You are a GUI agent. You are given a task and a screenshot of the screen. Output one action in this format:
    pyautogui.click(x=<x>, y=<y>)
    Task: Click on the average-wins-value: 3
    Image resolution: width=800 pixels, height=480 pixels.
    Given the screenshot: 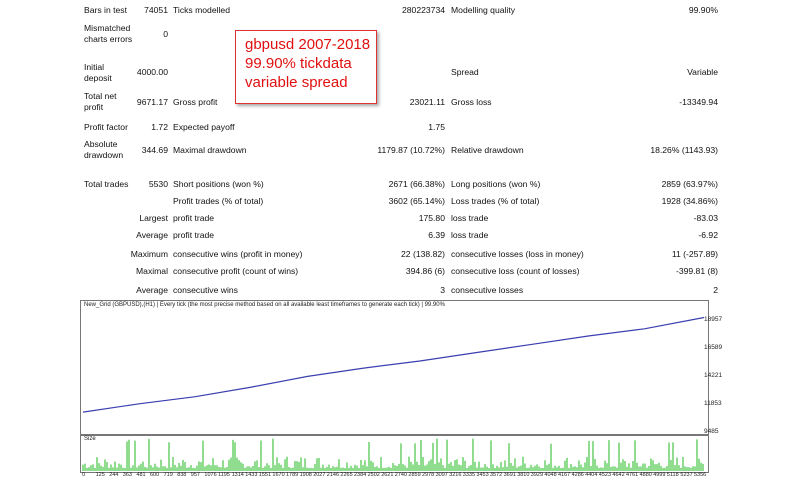 What is the action you would take?
    pyautogui.click(x=442, y=290)
    